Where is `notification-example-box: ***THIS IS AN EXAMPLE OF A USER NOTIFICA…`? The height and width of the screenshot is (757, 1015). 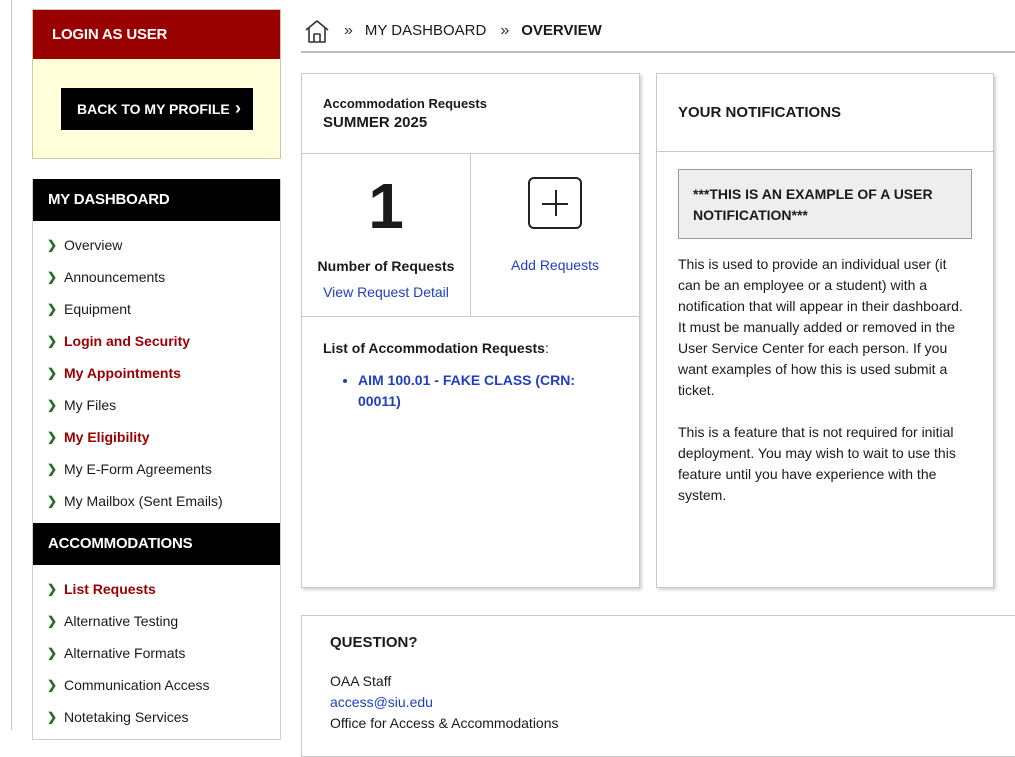 notification-example-box: ***THIS IS AN EXAMPLE OF A USER NOTIFICA… is located at coordinates (825, 204).